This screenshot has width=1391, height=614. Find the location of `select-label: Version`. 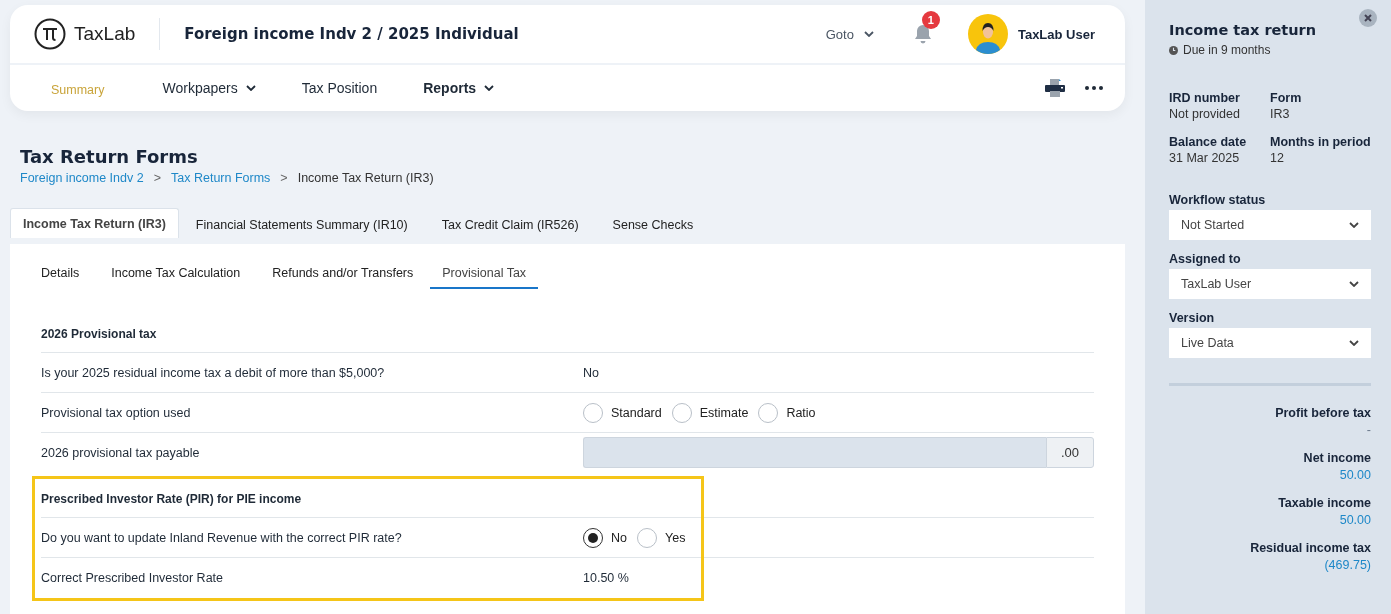

select-label: Version is located at coordinates (1192, 318).